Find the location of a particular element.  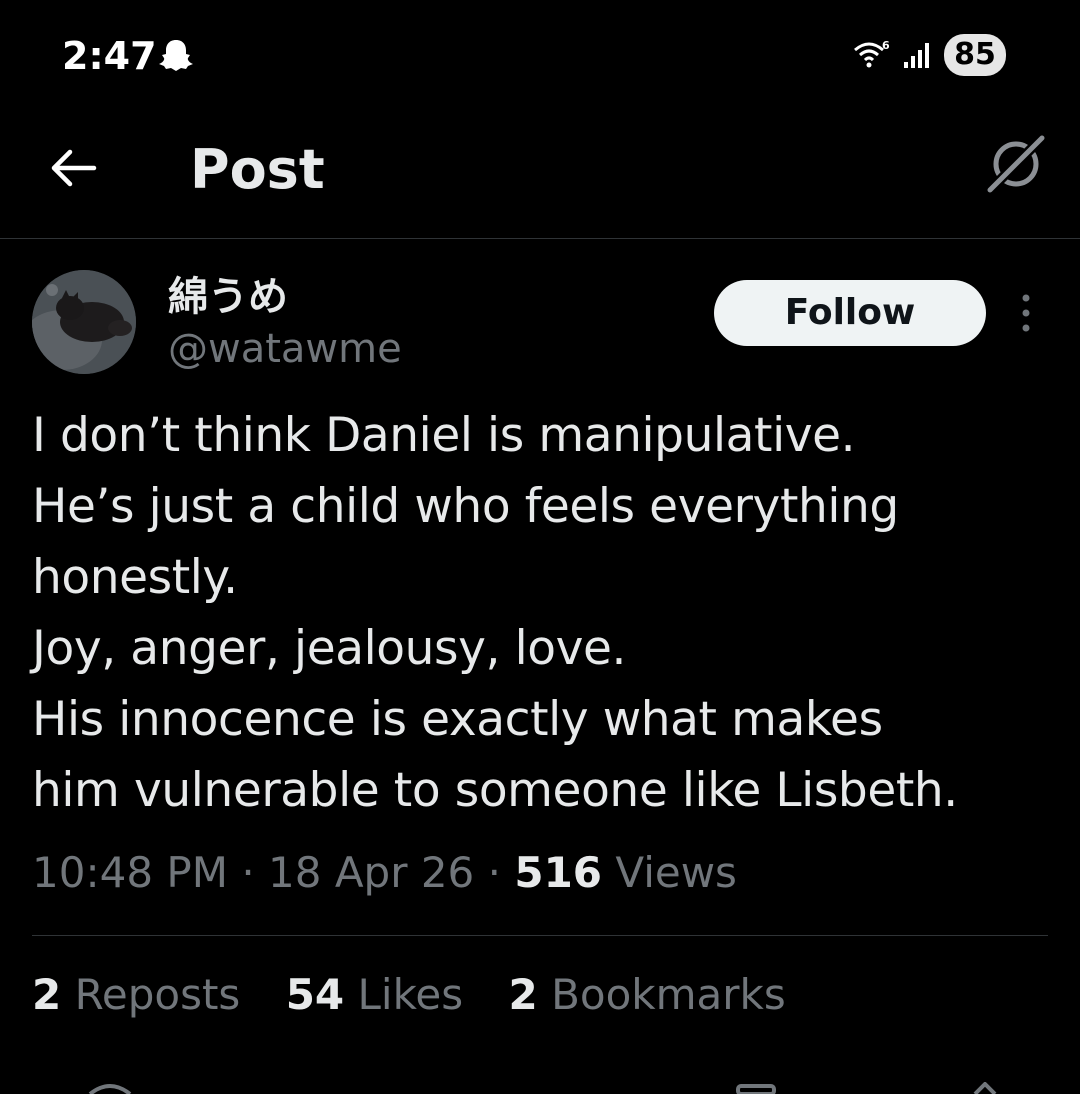

status-bar: 2:47 6 85 is located at coordinates (540, 55).